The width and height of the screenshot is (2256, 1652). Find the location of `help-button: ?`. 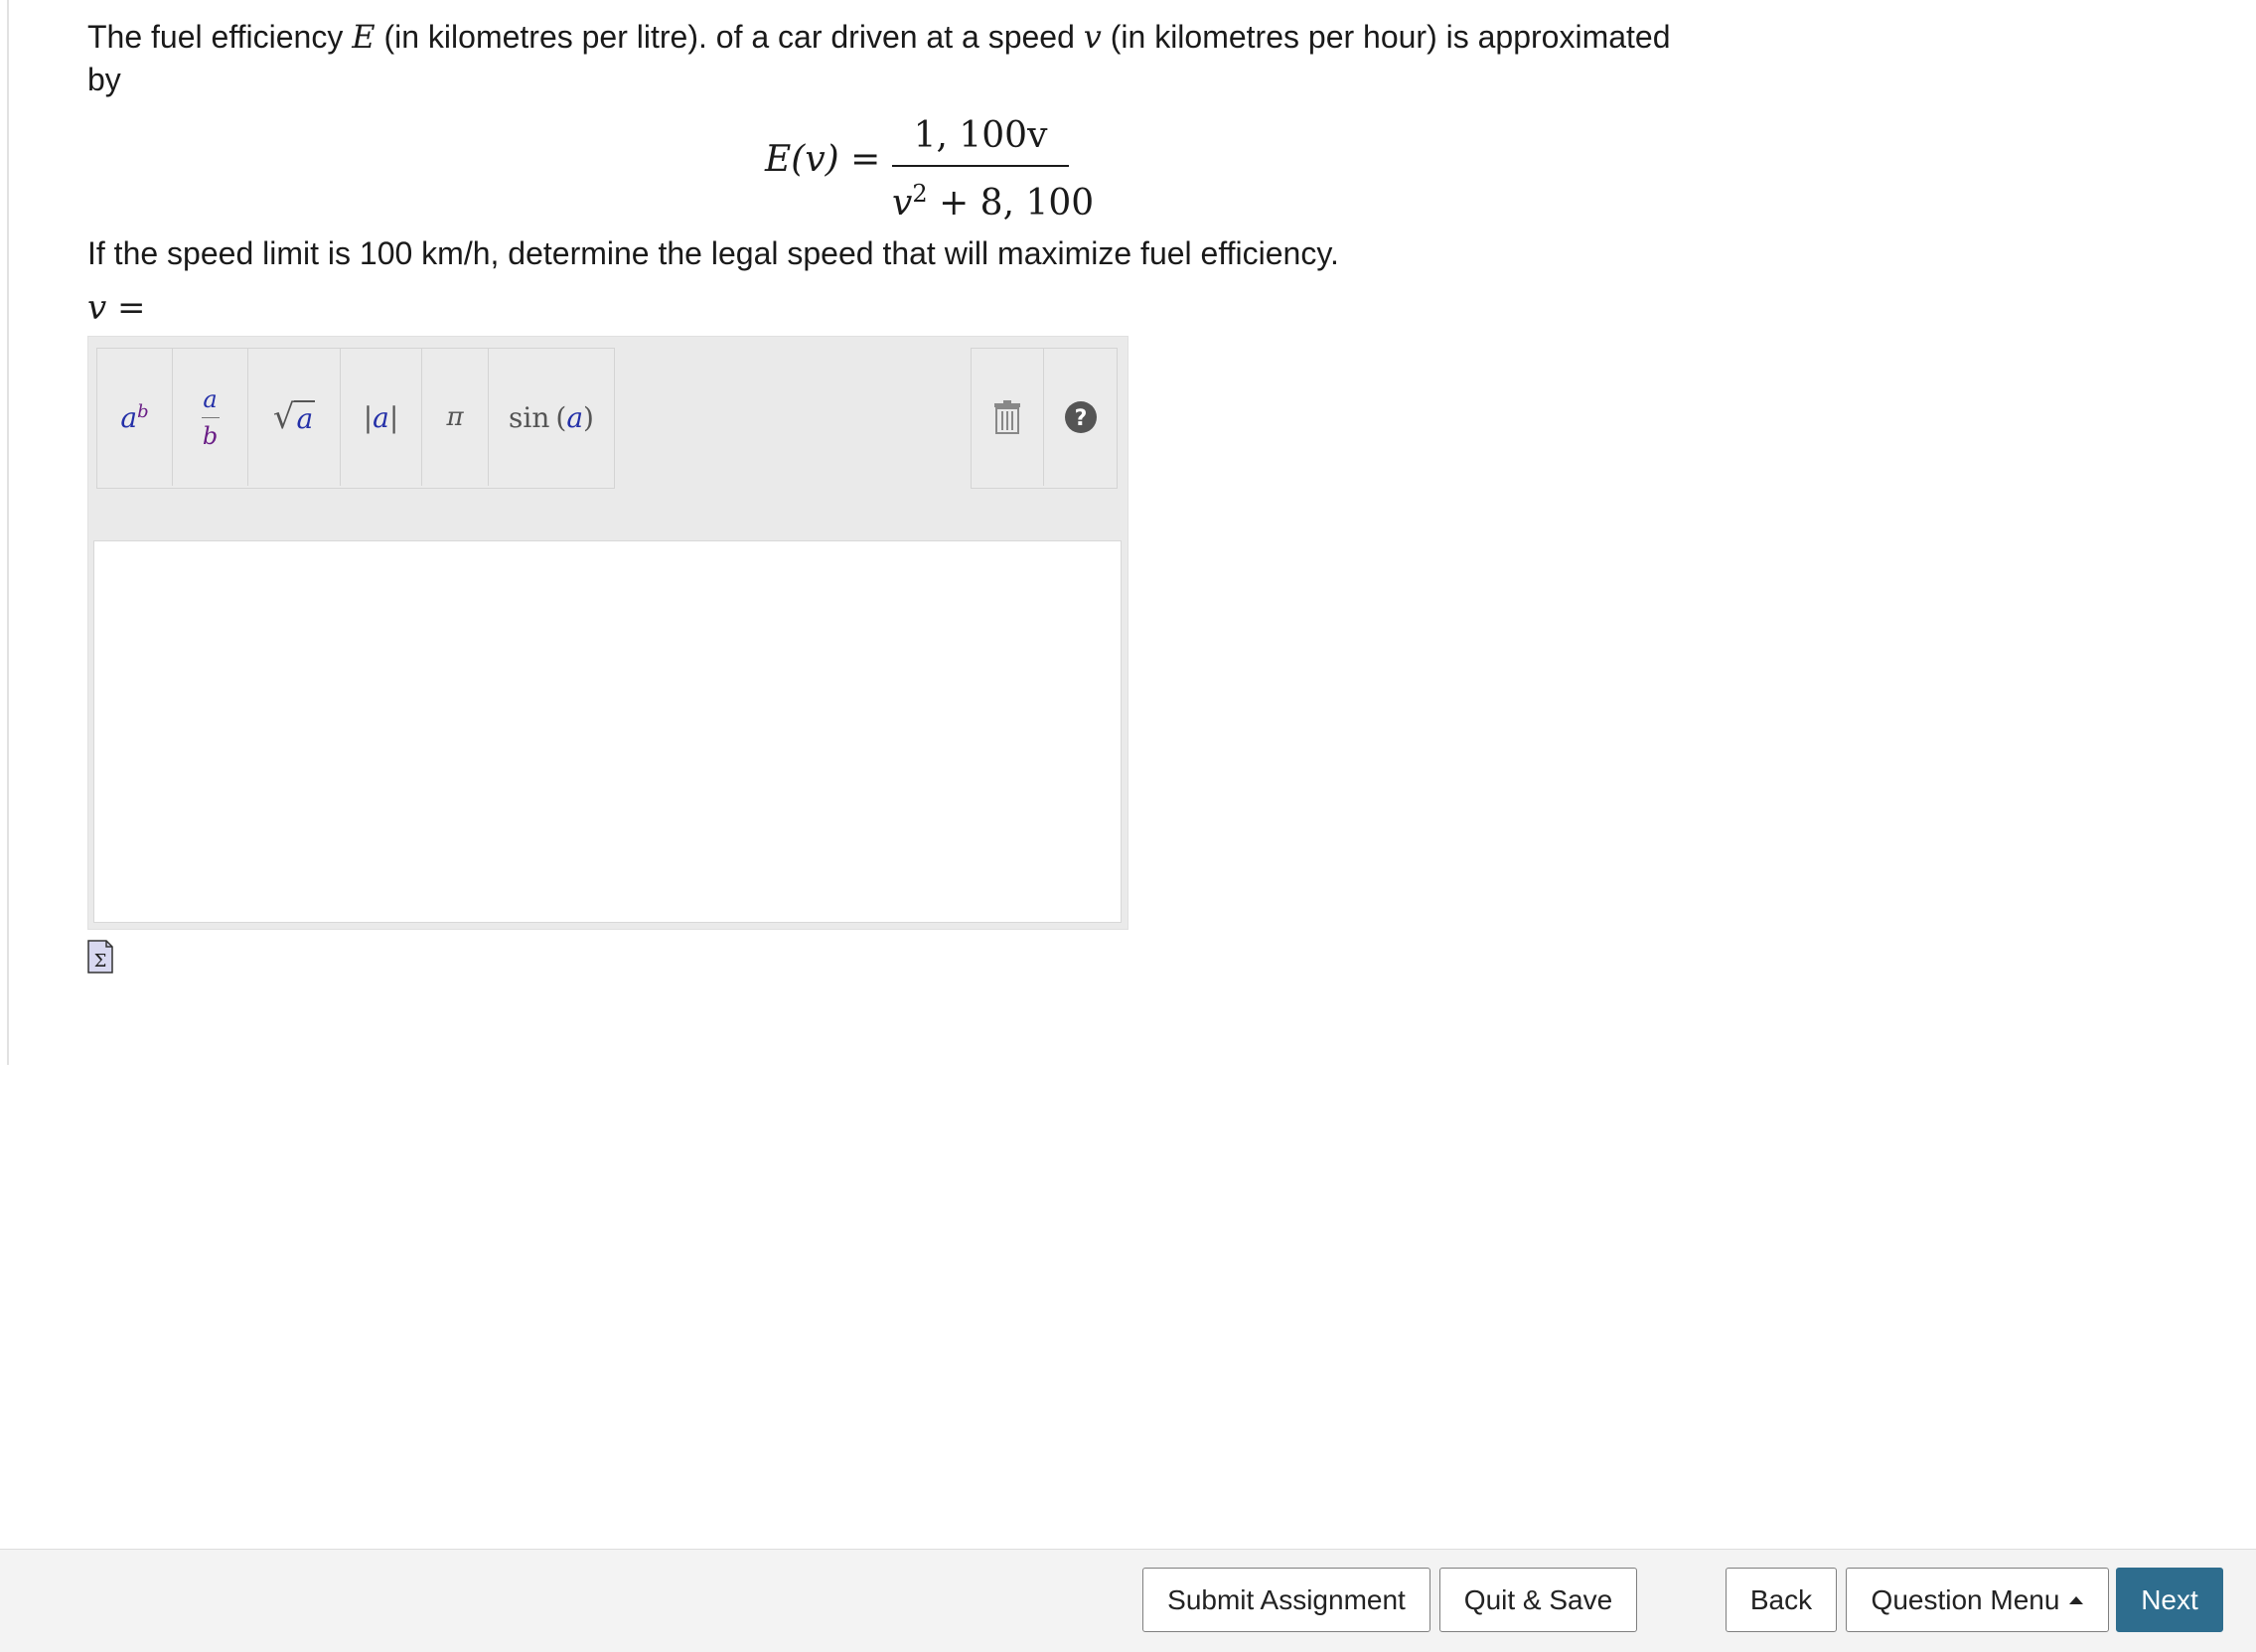

help-button: ? is located at coordinates (1080, 417).